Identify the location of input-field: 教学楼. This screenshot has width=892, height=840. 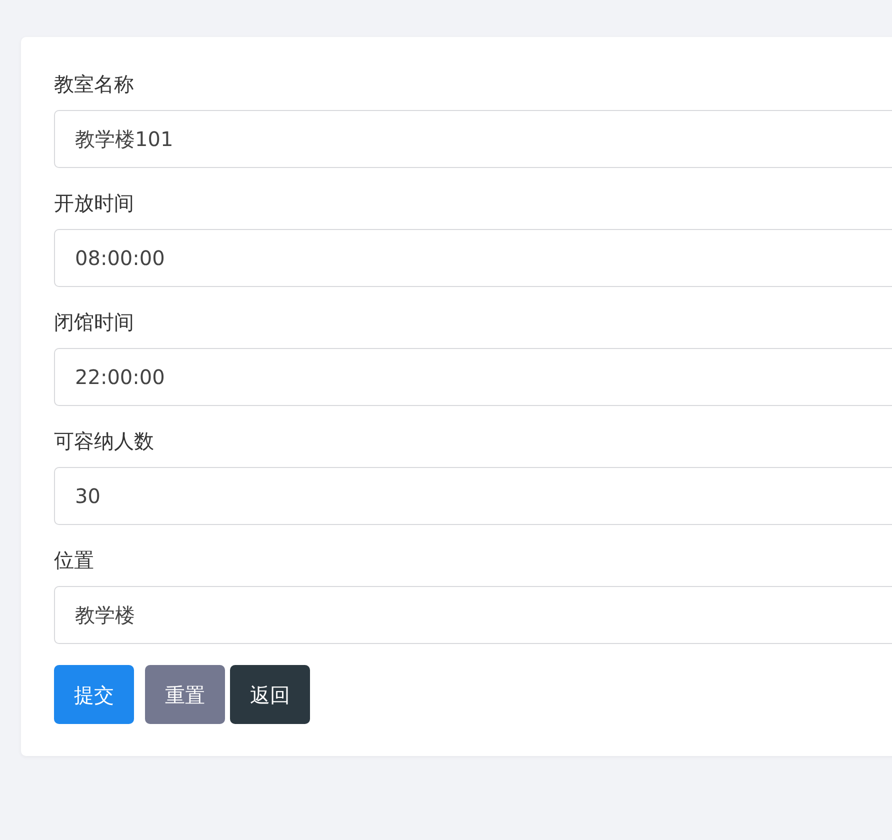
(473, 615).